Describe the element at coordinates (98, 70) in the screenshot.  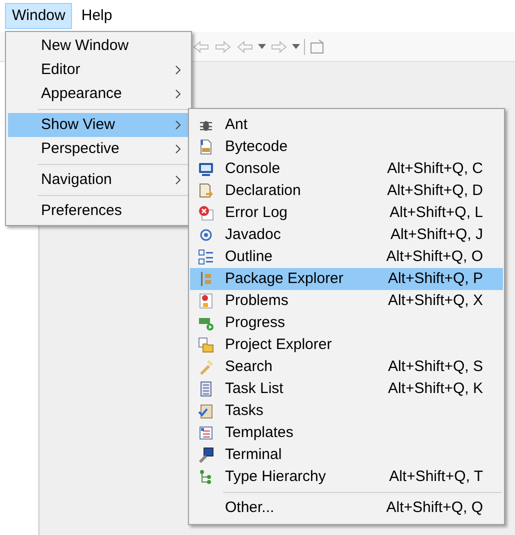
I see `menu-item: Editor` at that location.